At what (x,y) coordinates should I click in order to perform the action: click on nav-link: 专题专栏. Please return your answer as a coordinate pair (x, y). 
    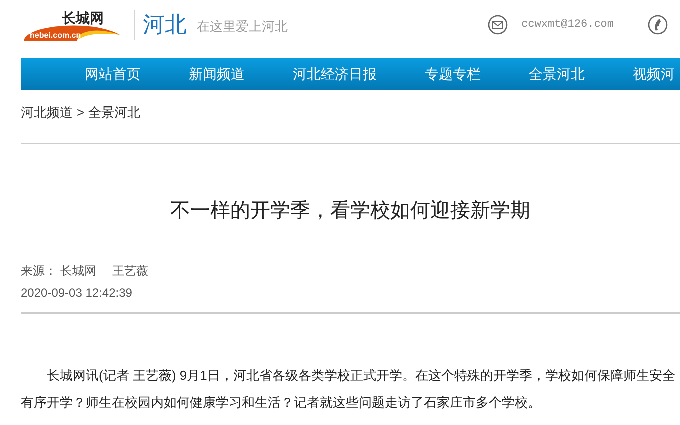
    Looking at the image, I should click on (453, 74).